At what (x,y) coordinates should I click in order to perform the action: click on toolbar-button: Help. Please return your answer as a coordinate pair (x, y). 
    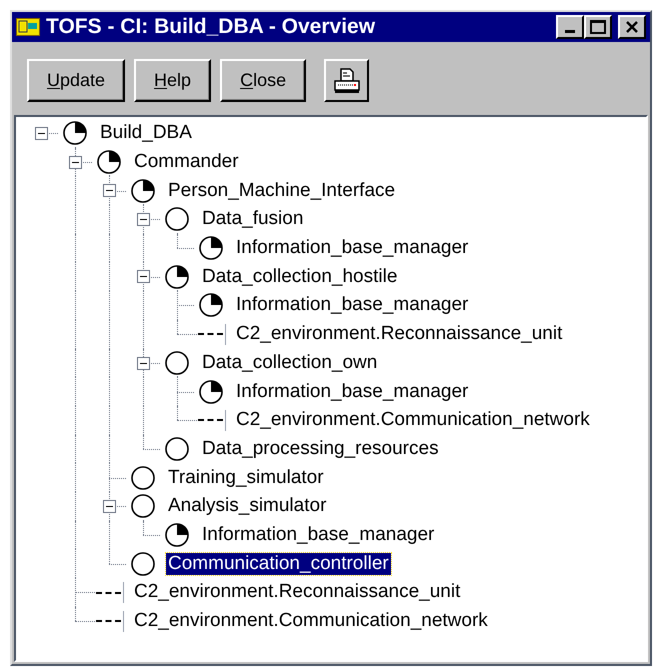
    Looking at the image, I should click on (173, 80).